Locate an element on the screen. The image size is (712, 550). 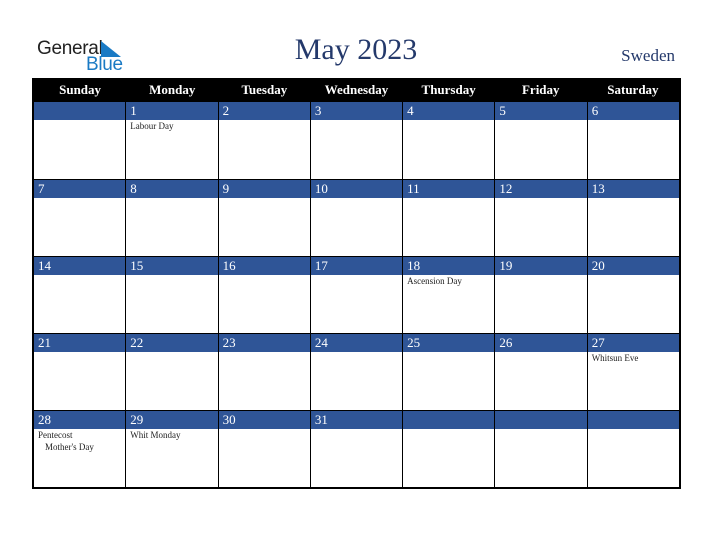
day-number: 1 is located at coordinates (172, 111).